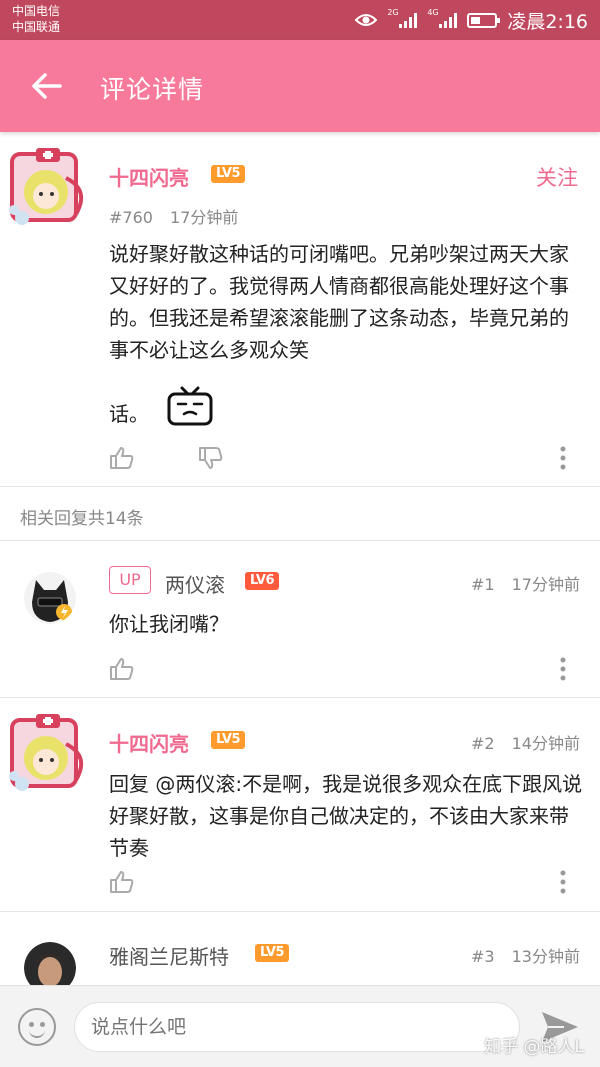  What do you see at coordinates (482, 584) in the screenshot?
I see `floor-number: #1` at bounding box center [482, 584].